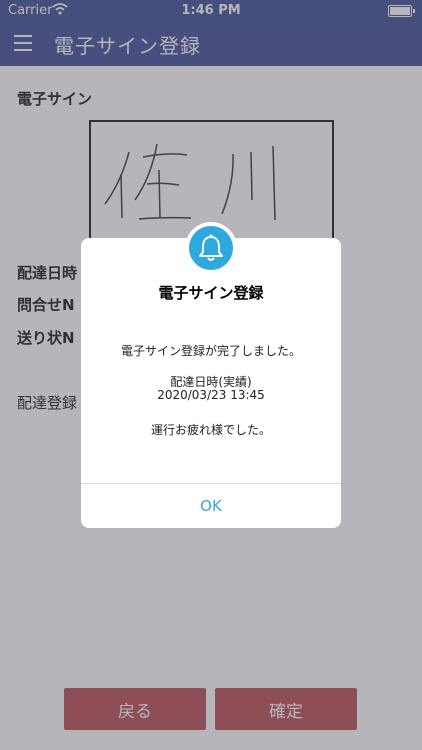 Image resolution: width=422 pixels, height=750 pixels. Describe the element at coordinates (210, 430) in the screenshot. I see `dialog-closing-text: 運行お疲れ様でした。` at that location.